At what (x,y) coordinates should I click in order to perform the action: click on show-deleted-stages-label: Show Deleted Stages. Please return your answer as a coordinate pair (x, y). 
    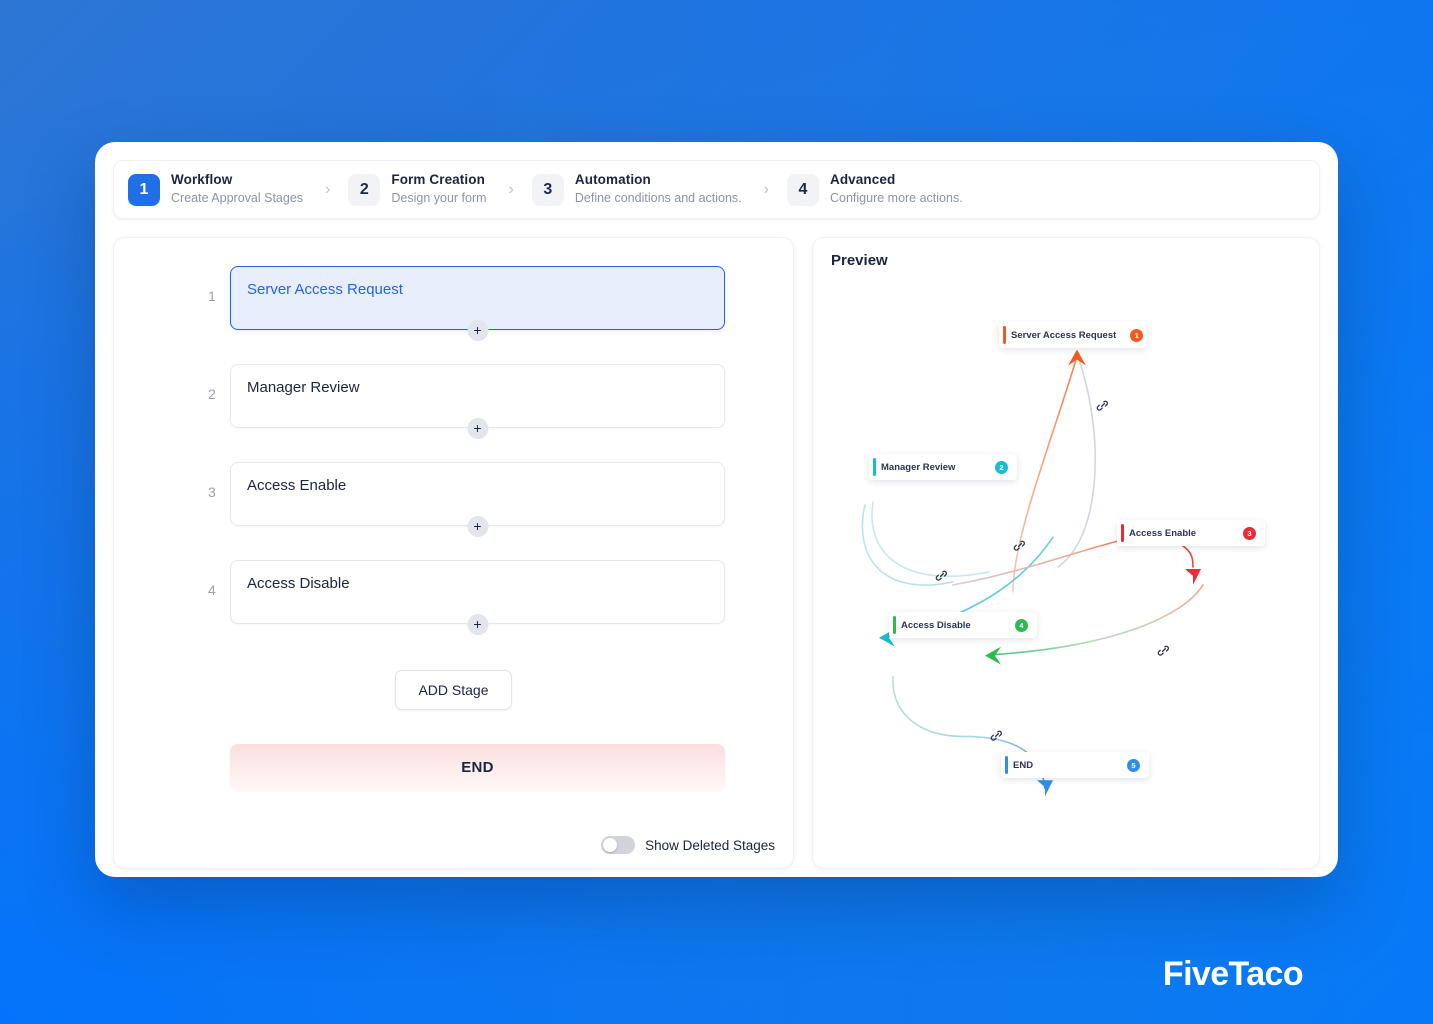
    Looking at the image, I should click on (710, 845).